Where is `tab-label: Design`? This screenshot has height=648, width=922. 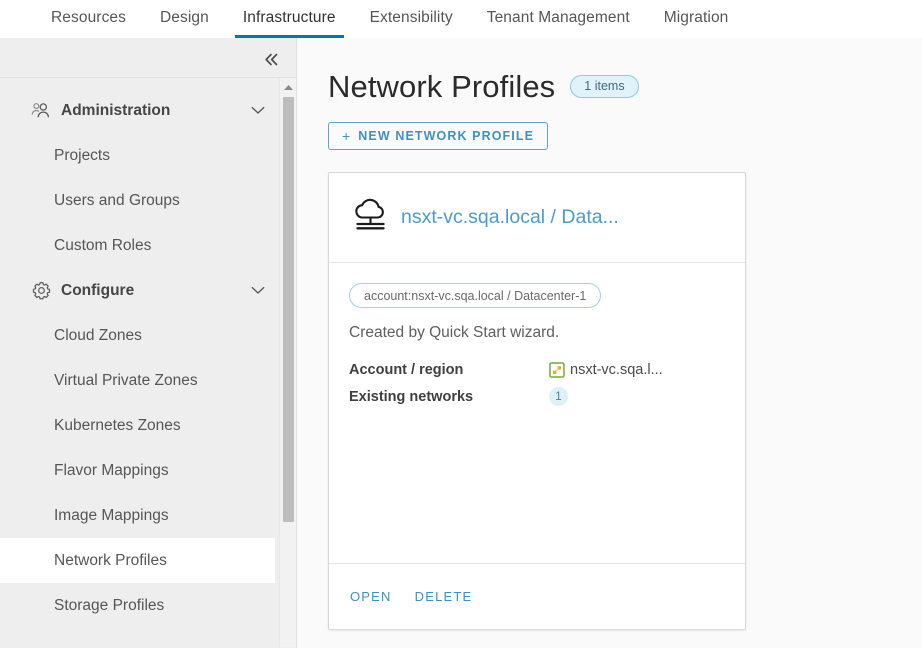 tab-label: Design is located at coordinates (184, 17).